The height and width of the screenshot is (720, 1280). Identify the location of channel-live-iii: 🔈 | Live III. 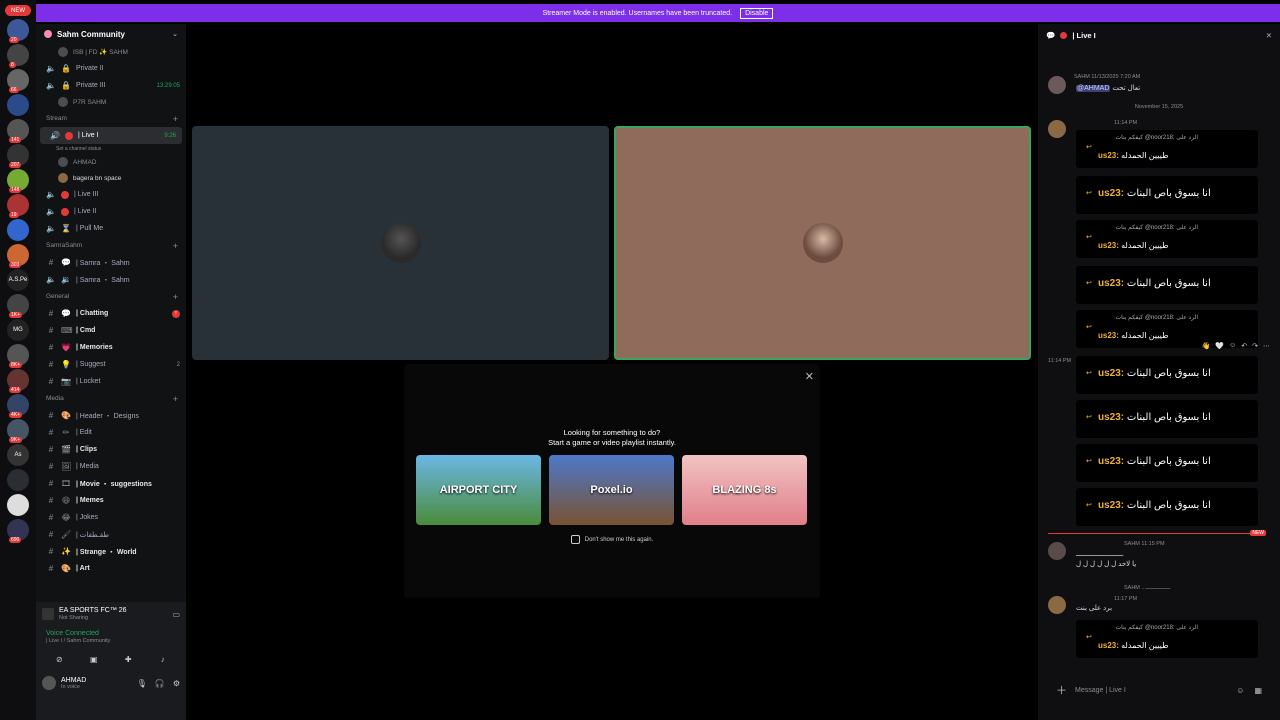
(111, 194).